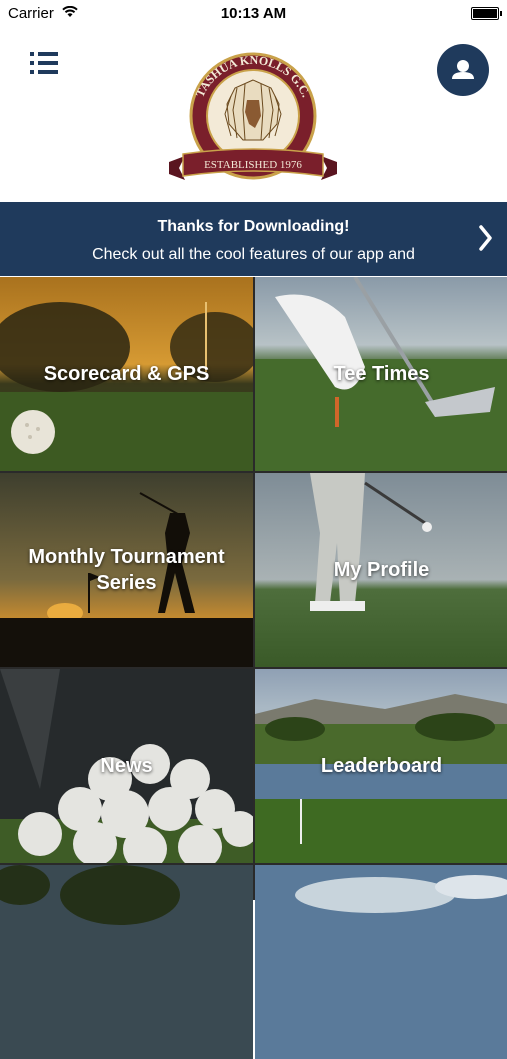  What do you see at coordinates (253, 165) in the screenshot?
I see `logo-ribbon-text: ESTABLISHED 1976` at bounding box center [253, 165].